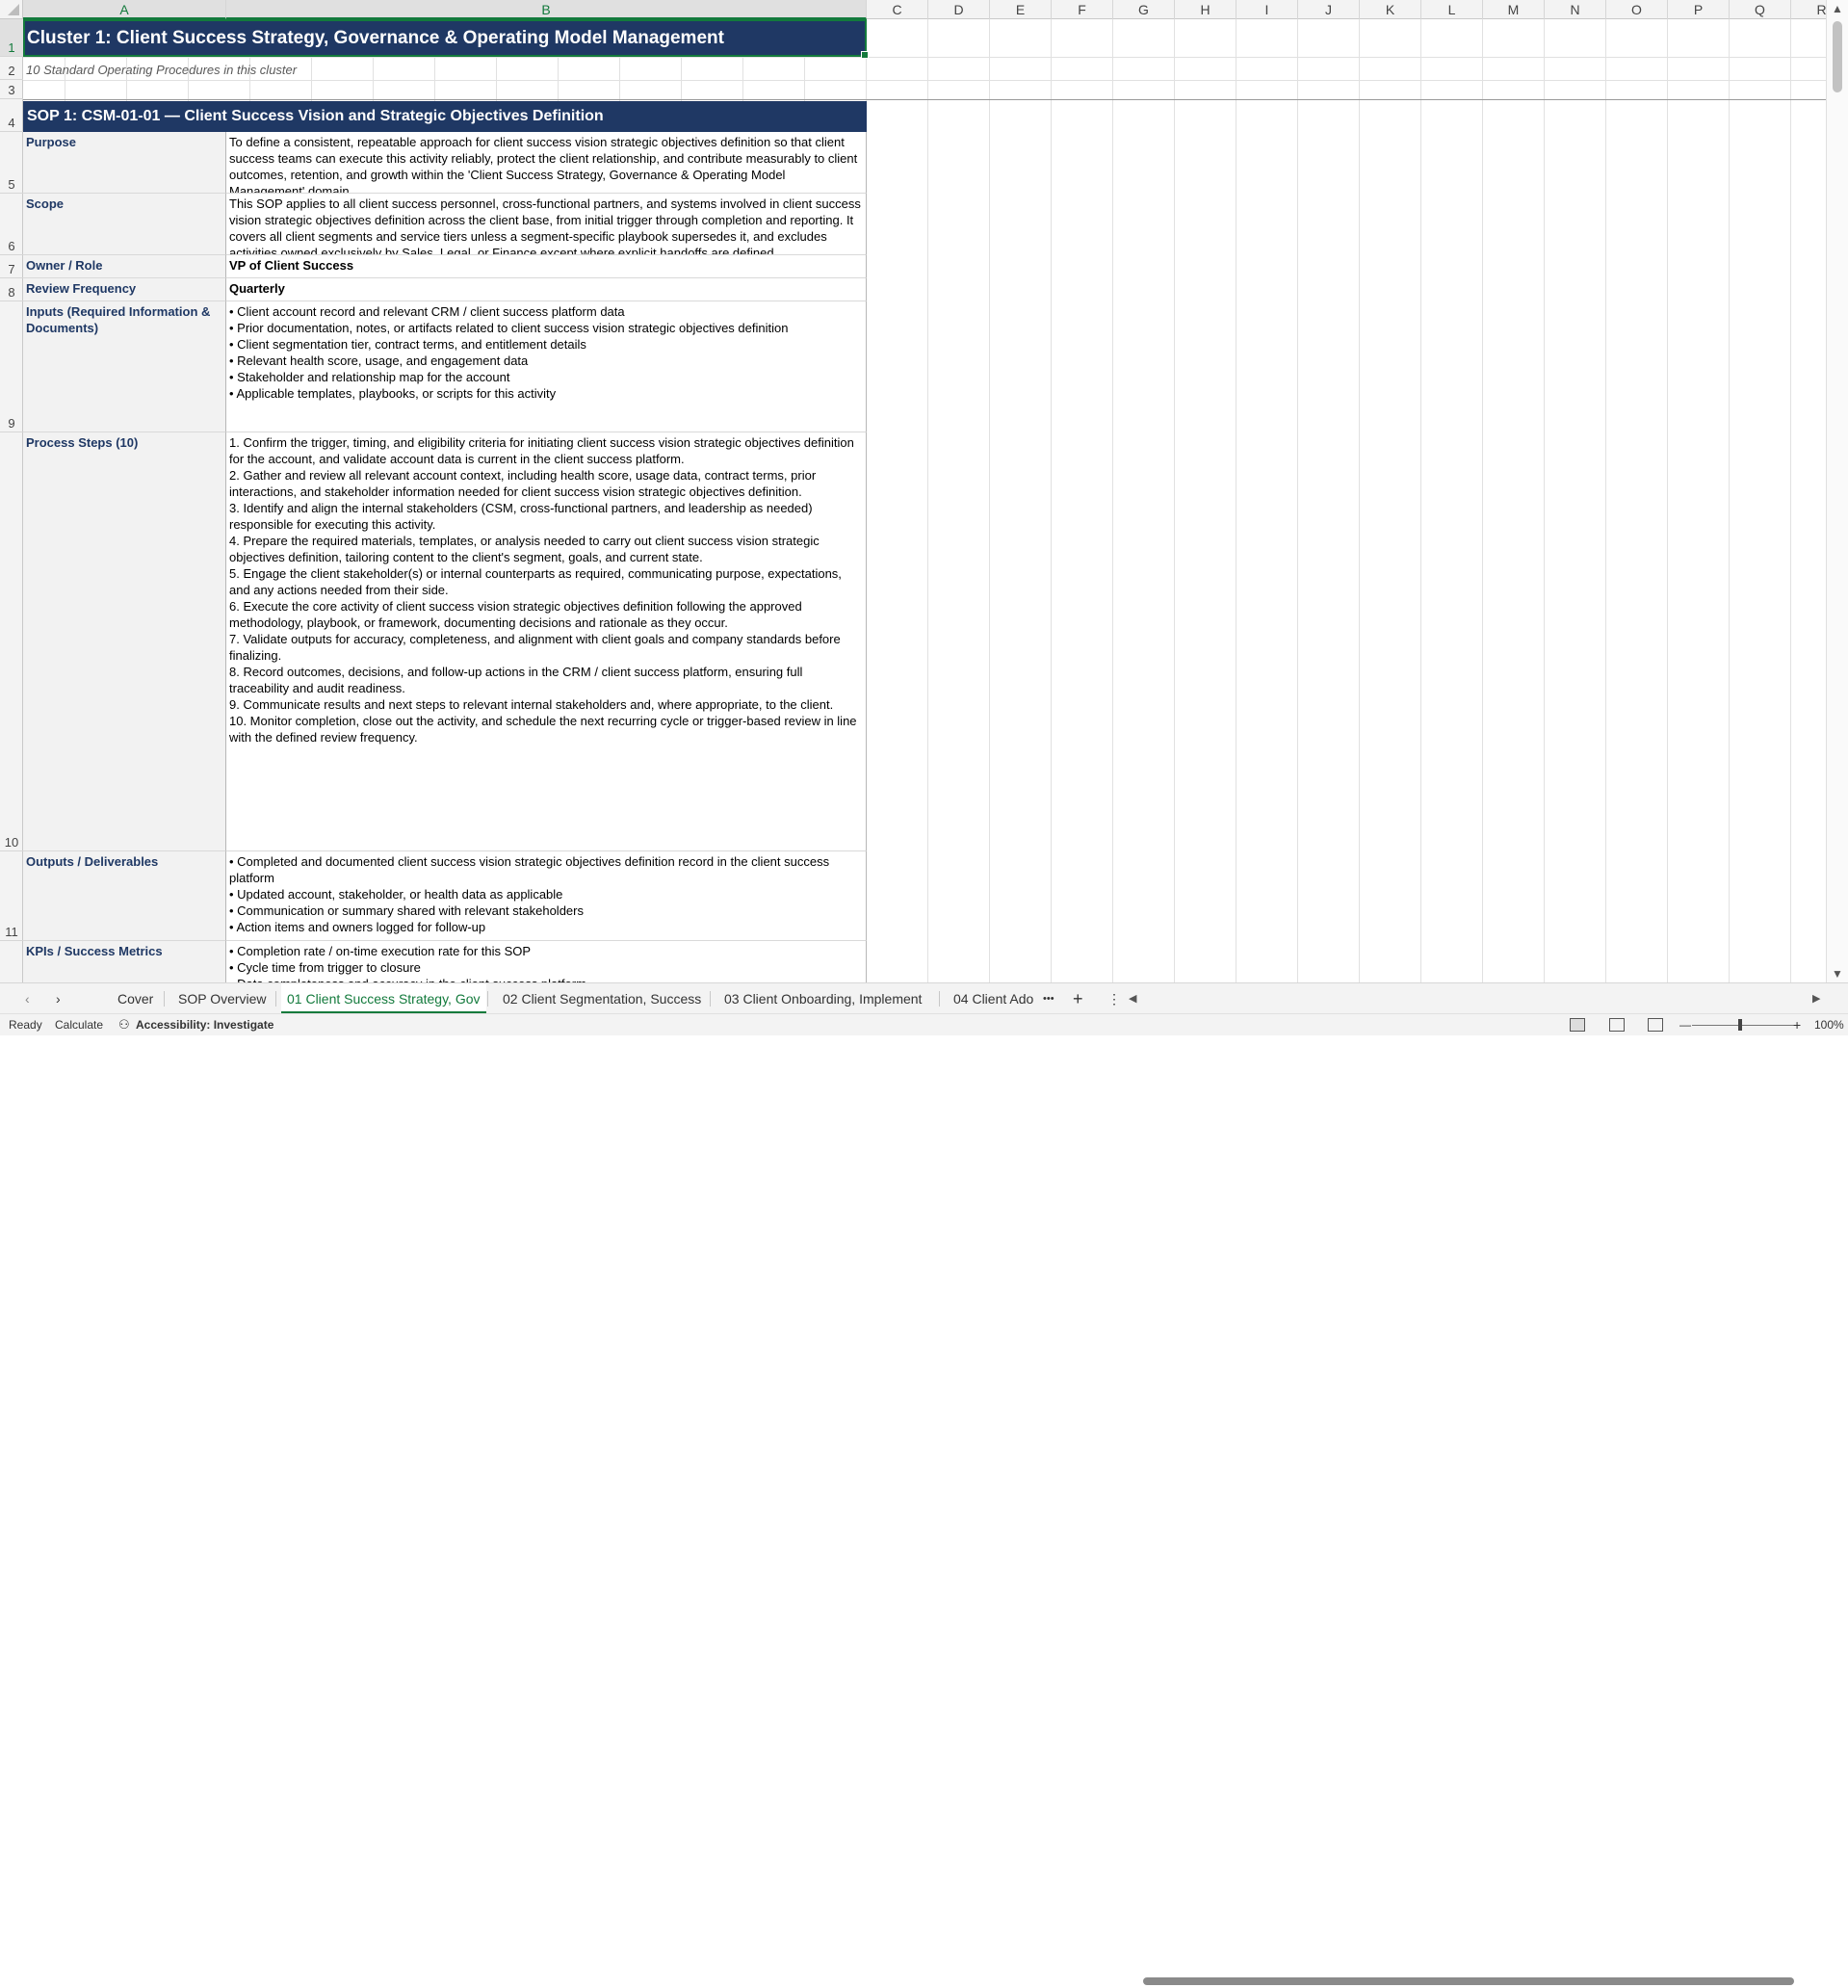  Describe the element at coordinates (1655, 1025) in the screenshot. I see `page-break-preview-icon` at that location.